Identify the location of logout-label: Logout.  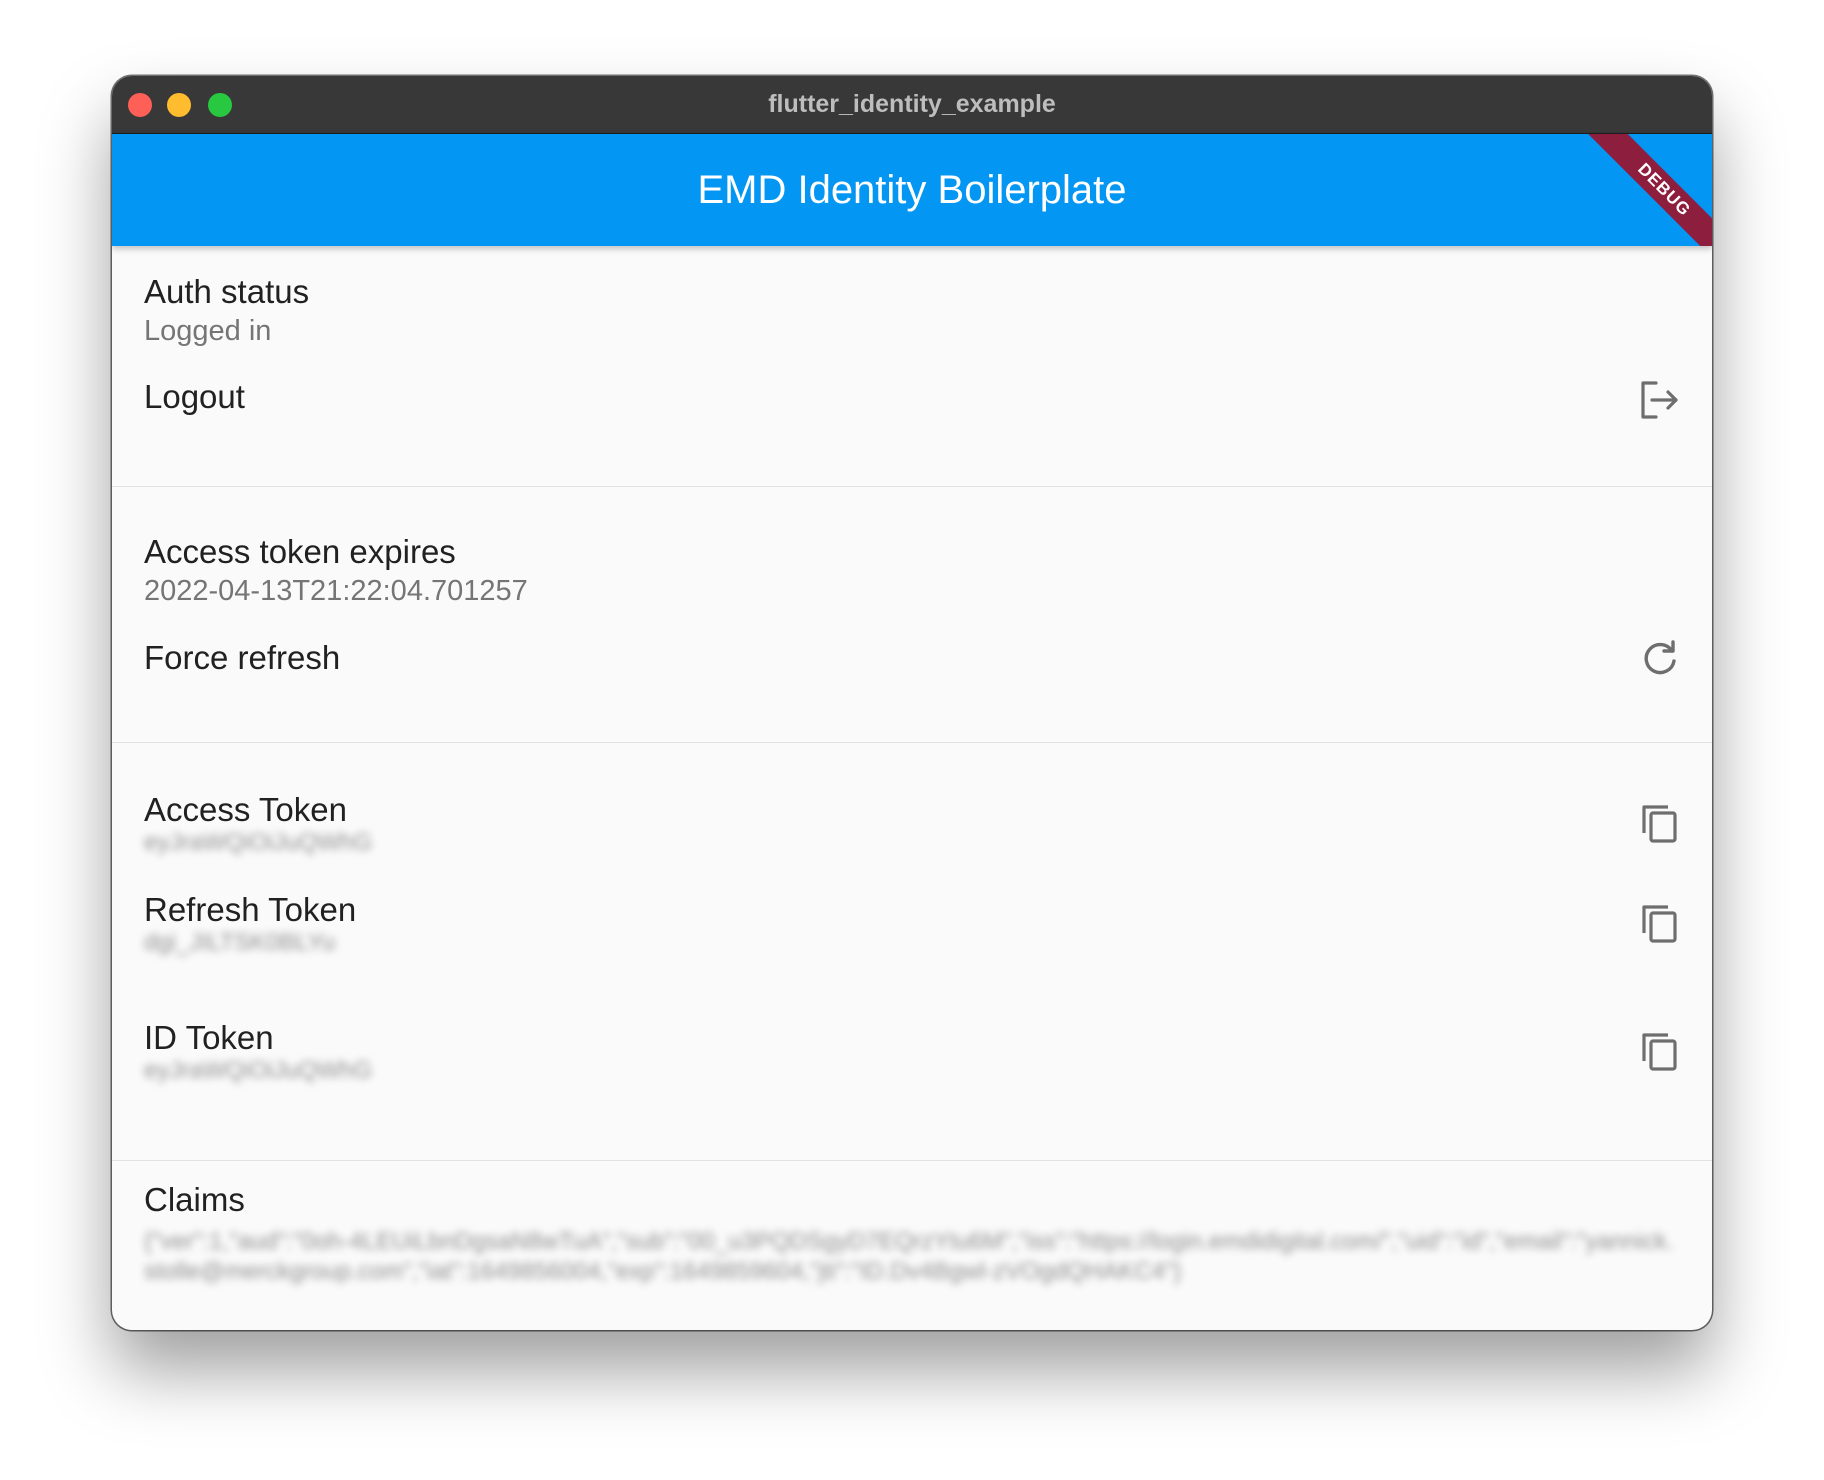
(194, 396).